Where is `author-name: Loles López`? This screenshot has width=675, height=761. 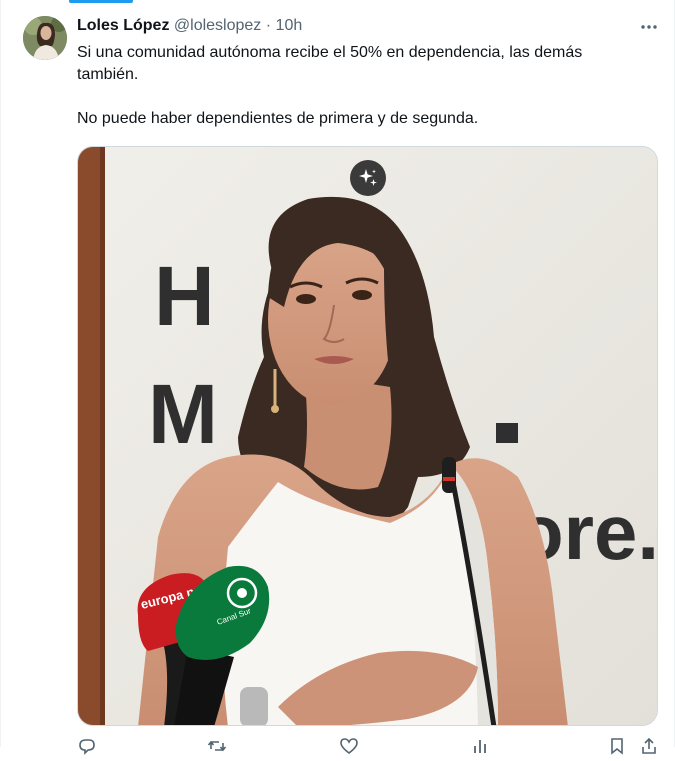 author-name: Loles López is located at coordinates (123, 25).